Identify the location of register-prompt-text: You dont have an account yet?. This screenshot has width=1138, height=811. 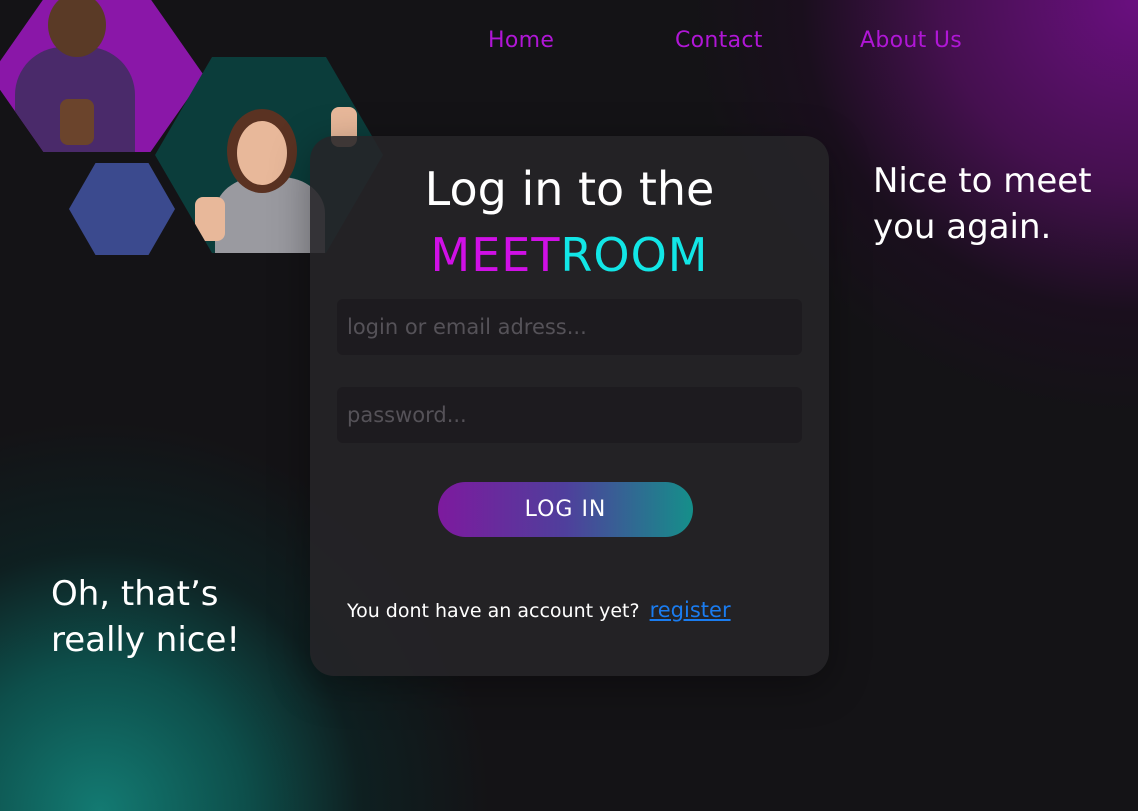
(493, 611).